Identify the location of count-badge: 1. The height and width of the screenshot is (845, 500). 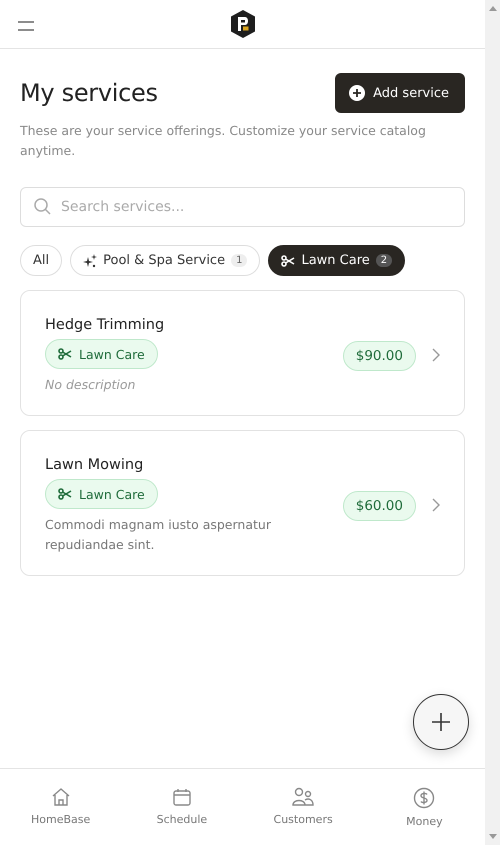
(239, 260).